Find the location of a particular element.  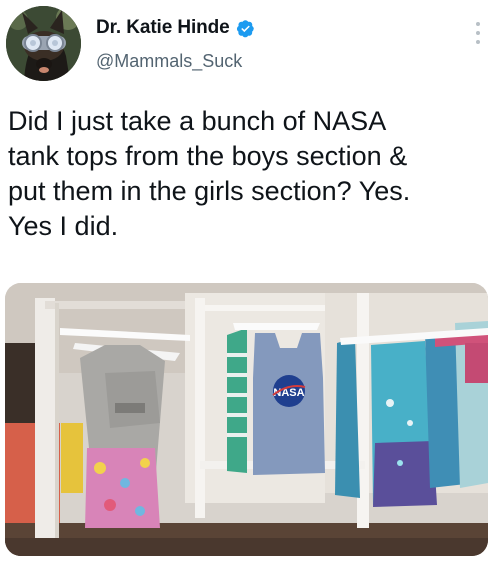

verified-badge-icon is located at coordinates (245, 28).